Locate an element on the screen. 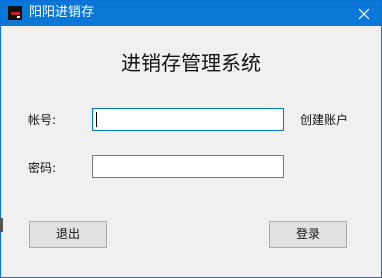 The image size is (382, 278). password-label: 密码: is located at coordinates (42, 168).